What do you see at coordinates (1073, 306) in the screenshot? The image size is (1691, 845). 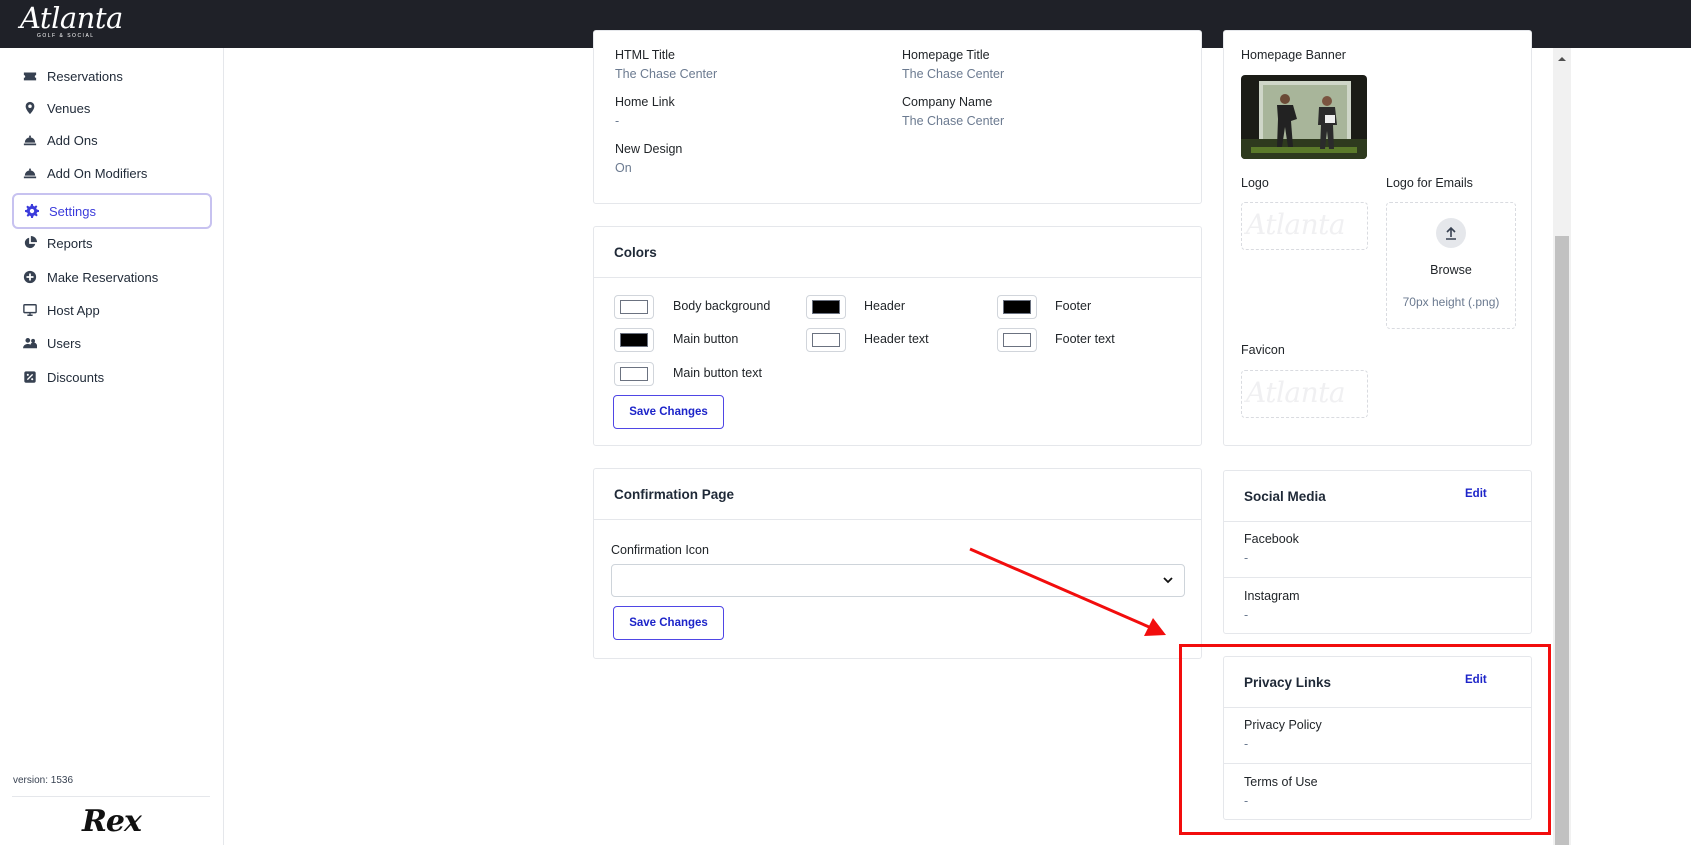 I see `color-label-footer: Footer` at bounding box center [1073, 306].